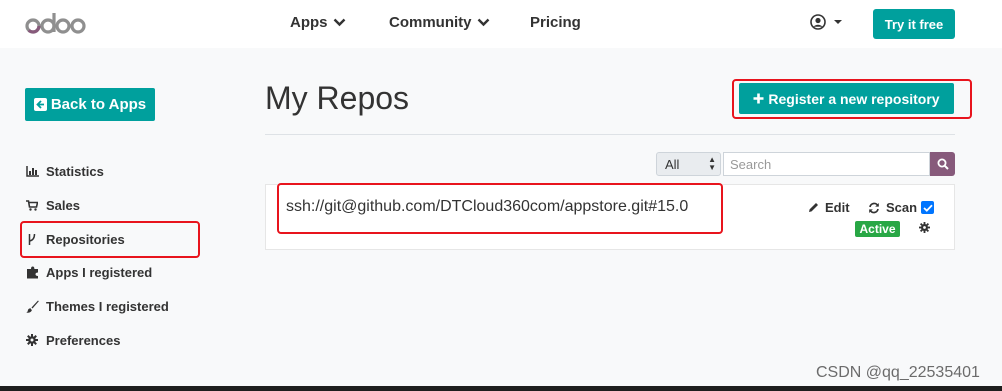 This screenshot has height=391, width=1002. Describe the element at coordinates (107, 306) in the screenshot. I see `sidebar-item-label: Themes I registered` at that location.